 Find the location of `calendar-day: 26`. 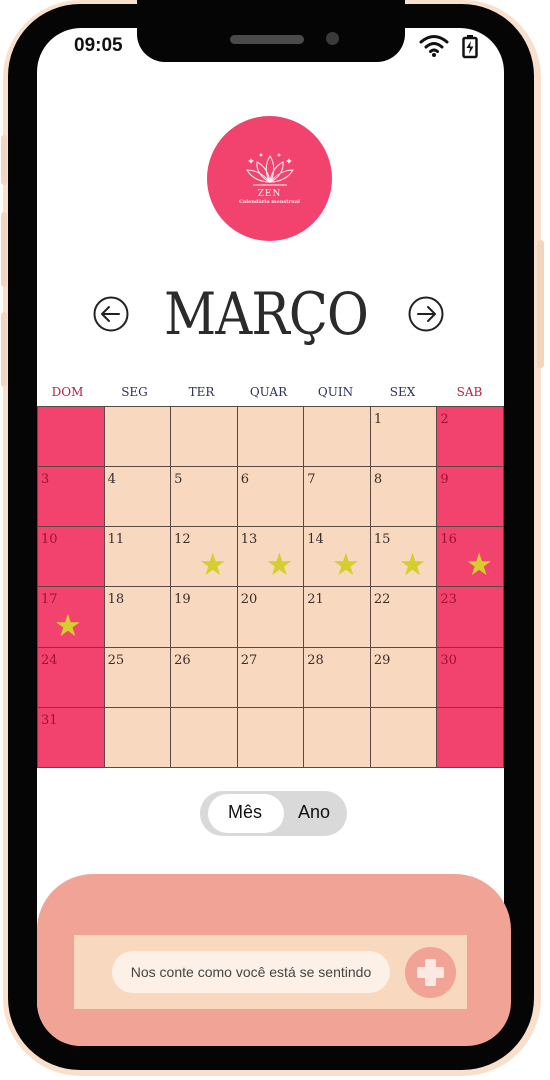

calendar-day: 26 is located at coordinates (204, 677).